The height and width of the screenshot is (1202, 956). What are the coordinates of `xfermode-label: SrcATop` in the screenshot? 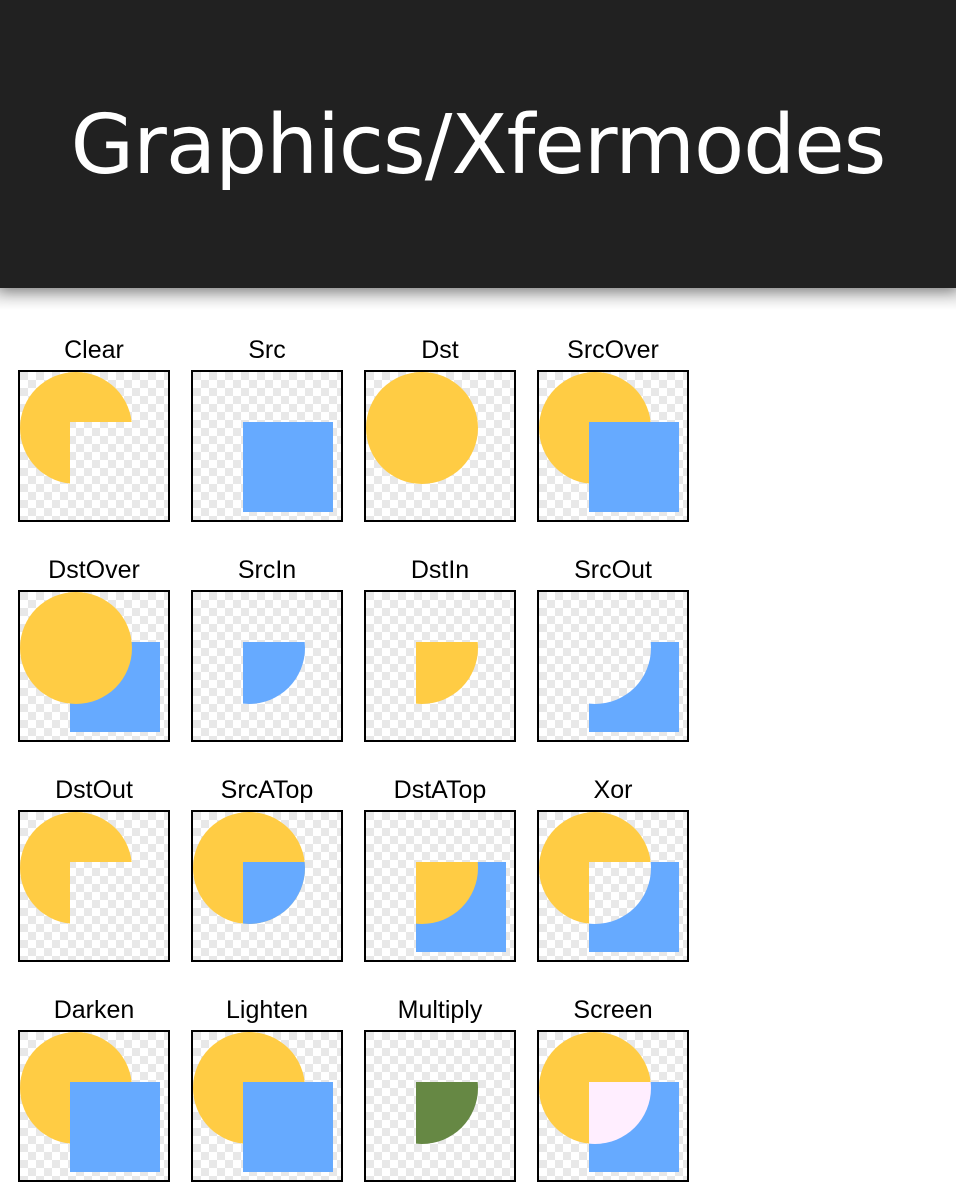 It's located at (267, 790).